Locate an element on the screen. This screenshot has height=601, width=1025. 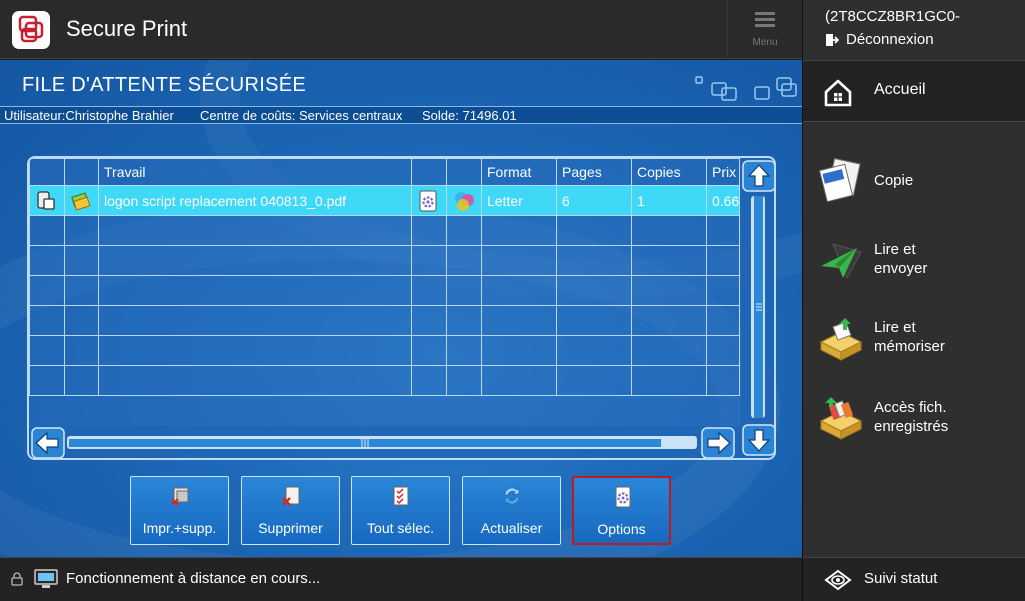
scan-store-label: Lire et mémoriser is located at coordinates (909, 337).